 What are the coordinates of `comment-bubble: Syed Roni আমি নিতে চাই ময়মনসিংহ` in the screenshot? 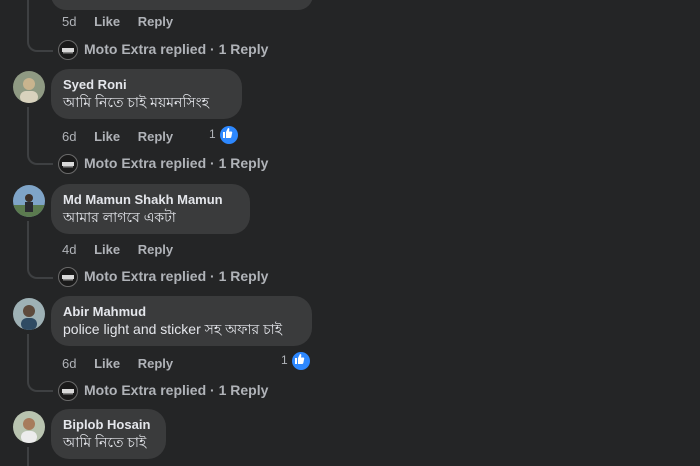 It's located at (146, 94).